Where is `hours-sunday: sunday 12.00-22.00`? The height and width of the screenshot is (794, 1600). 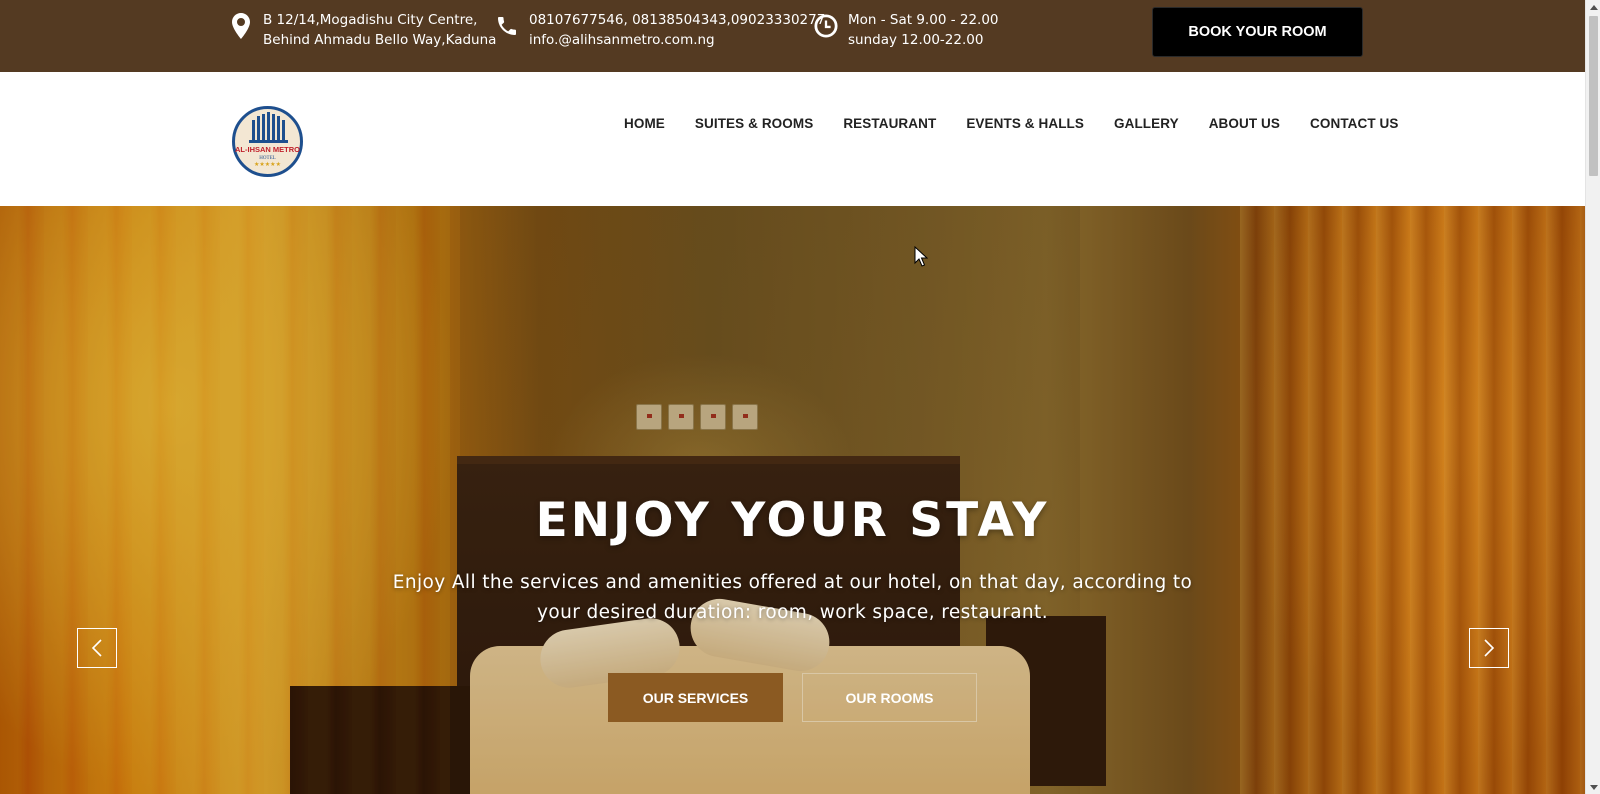 hours-sunday: sunday 12.00-22.00 is located at coordinates (916, 39).